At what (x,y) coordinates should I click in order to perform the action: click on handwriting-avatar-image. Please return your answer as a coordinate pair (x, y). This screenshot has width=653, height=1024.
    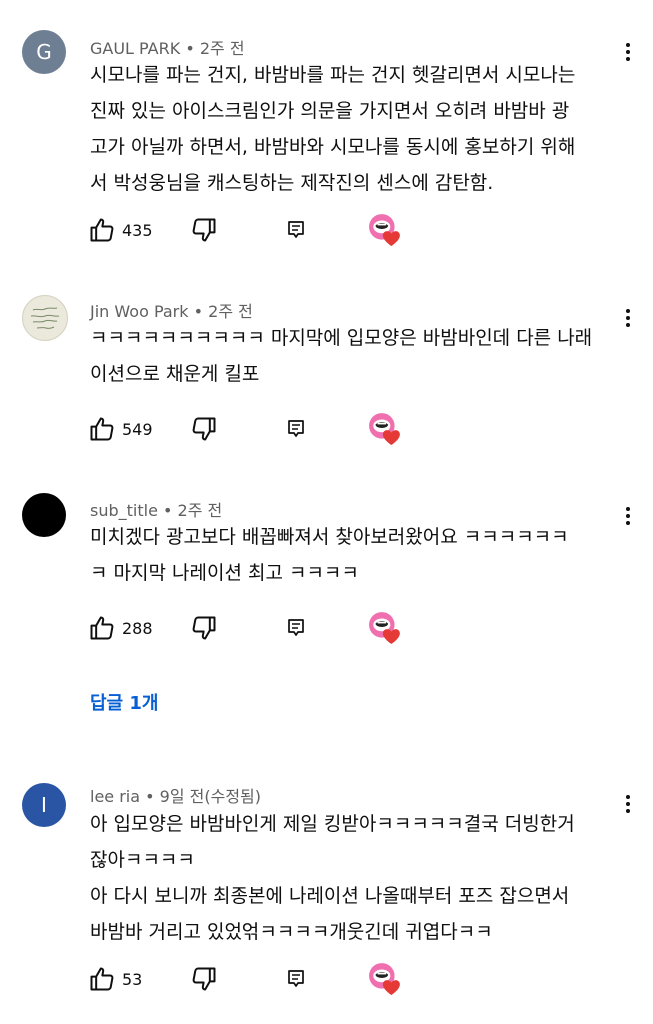
    Looking at the image, I should click on (45, 318).